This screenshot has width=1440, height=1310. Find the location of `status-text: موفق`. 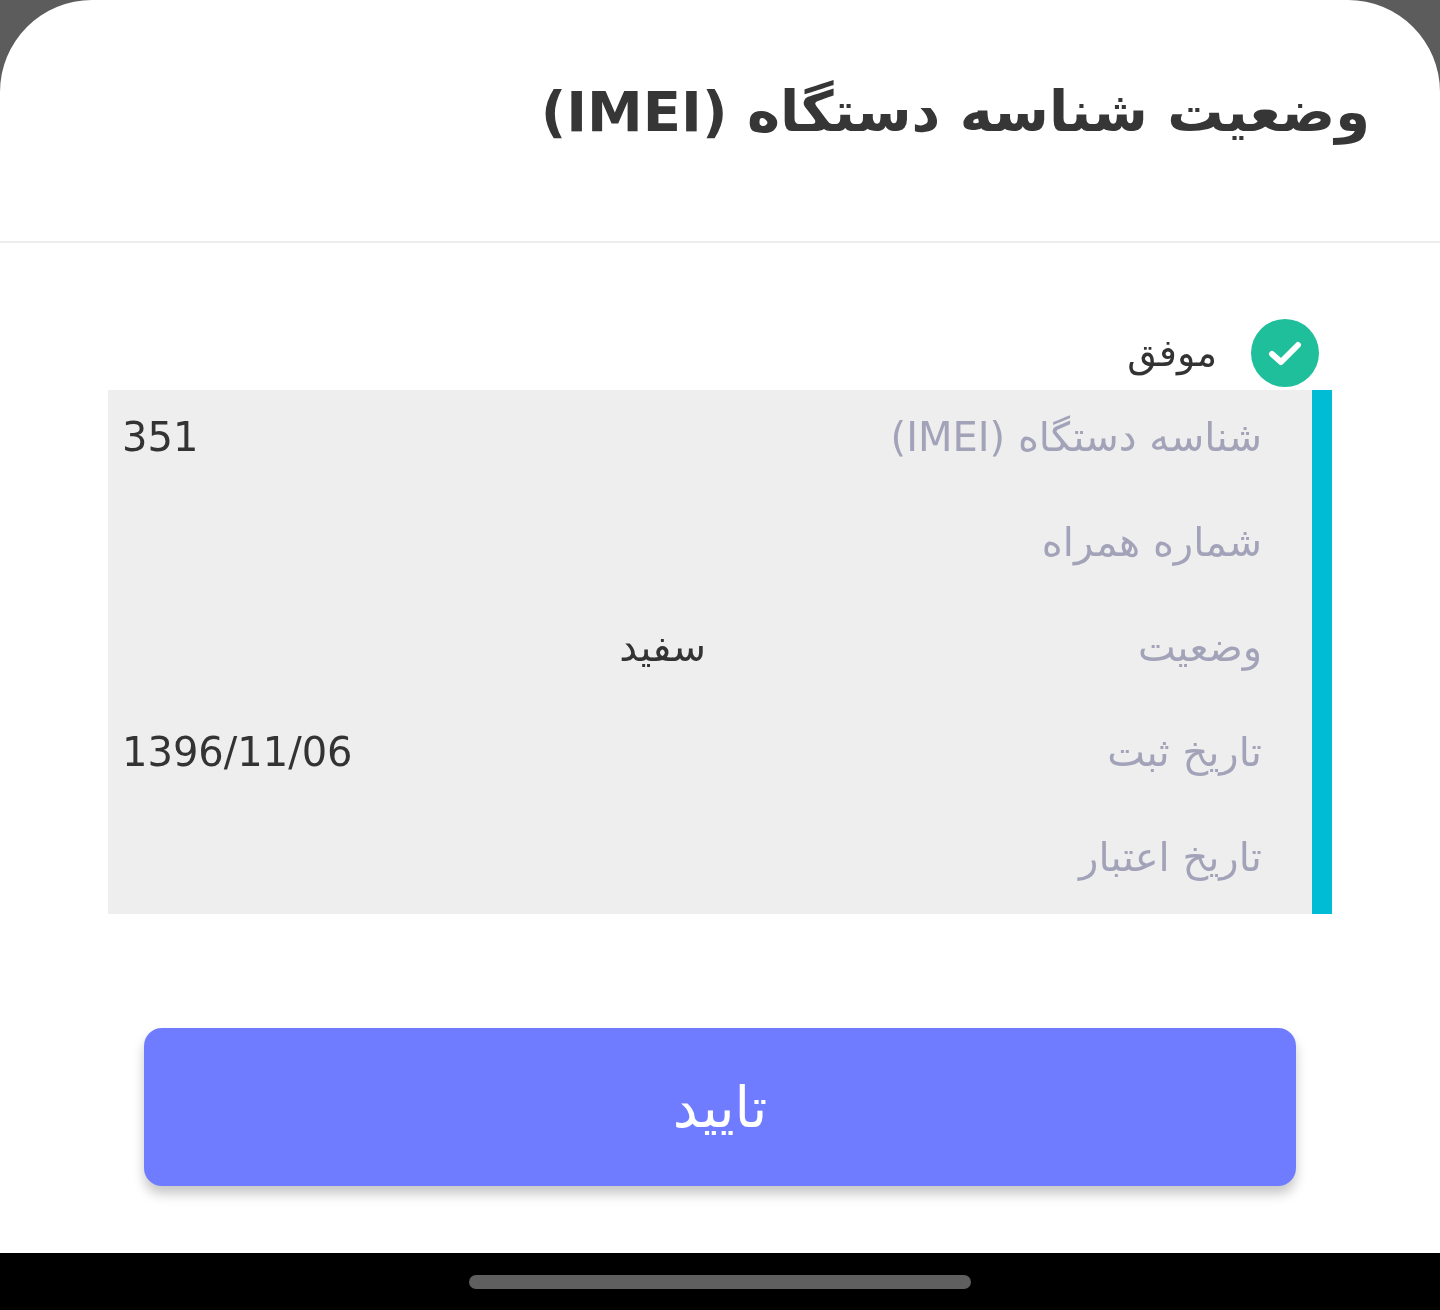

status-text: موفق is located at coordinates (1172, 354).